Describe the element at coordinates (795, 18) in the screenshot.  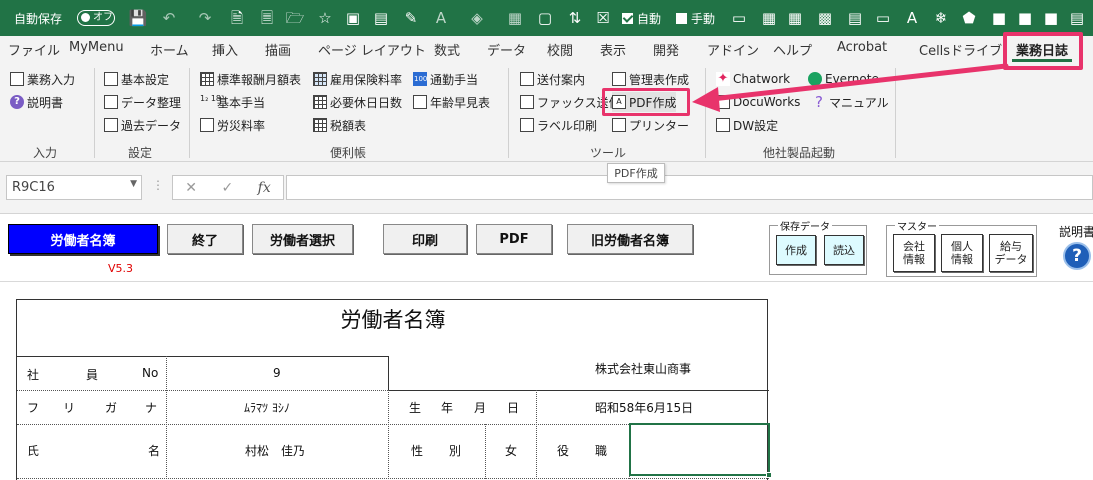
I see `table-icon-2: ▦` at that location.